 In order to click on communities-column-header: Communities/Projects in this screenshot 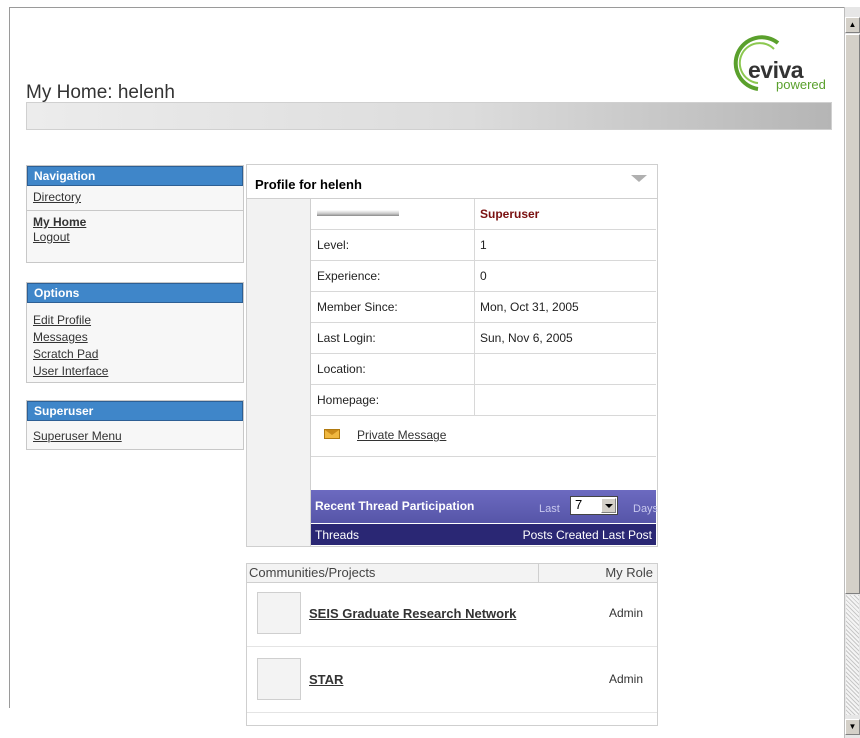, I will do `click(312, 572)`.